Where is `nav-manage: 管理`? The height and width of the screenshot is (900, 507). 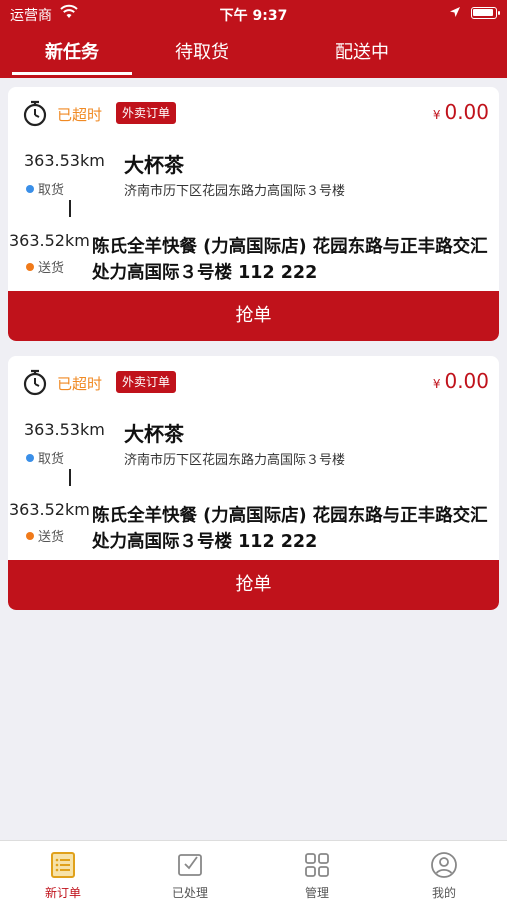
nav-manage: 管理 is located at coordinates (317, 870).